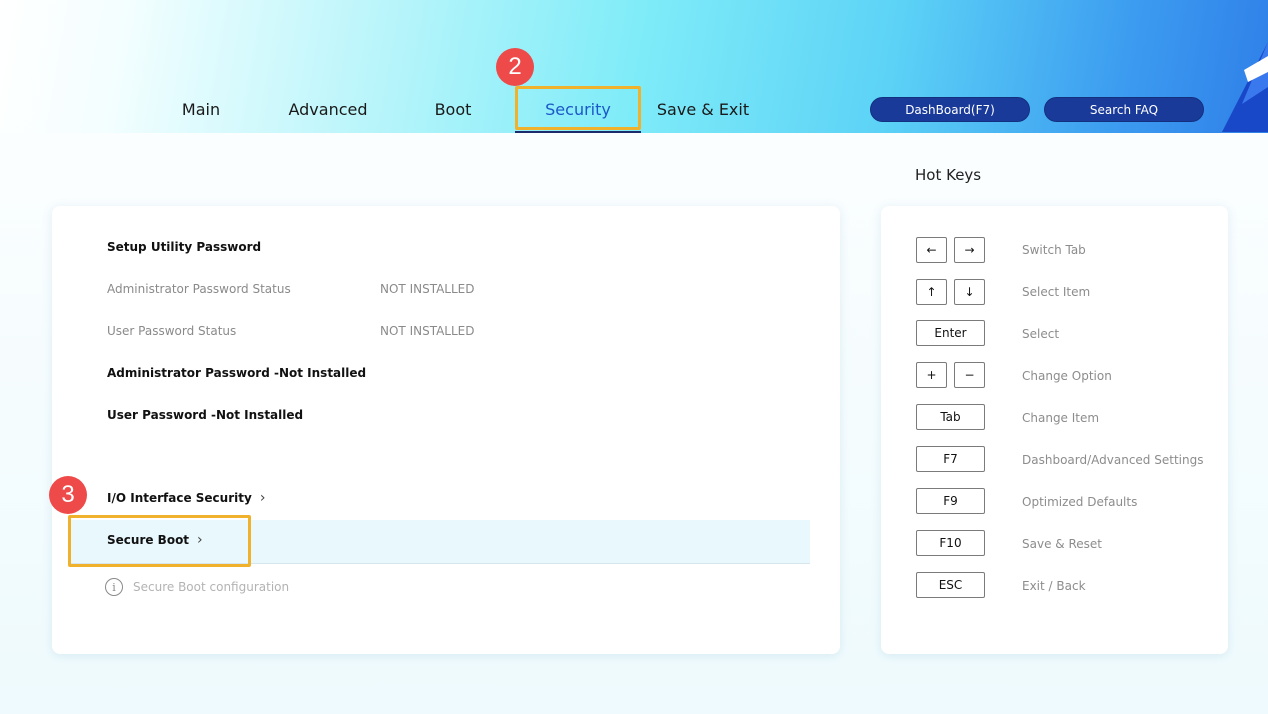 The width and height of the screenshot is (1268, 714). What do you see at coordinates (969, 375) in the screenshot?
I see `minus-key: −` at bounding box center [969, 375].